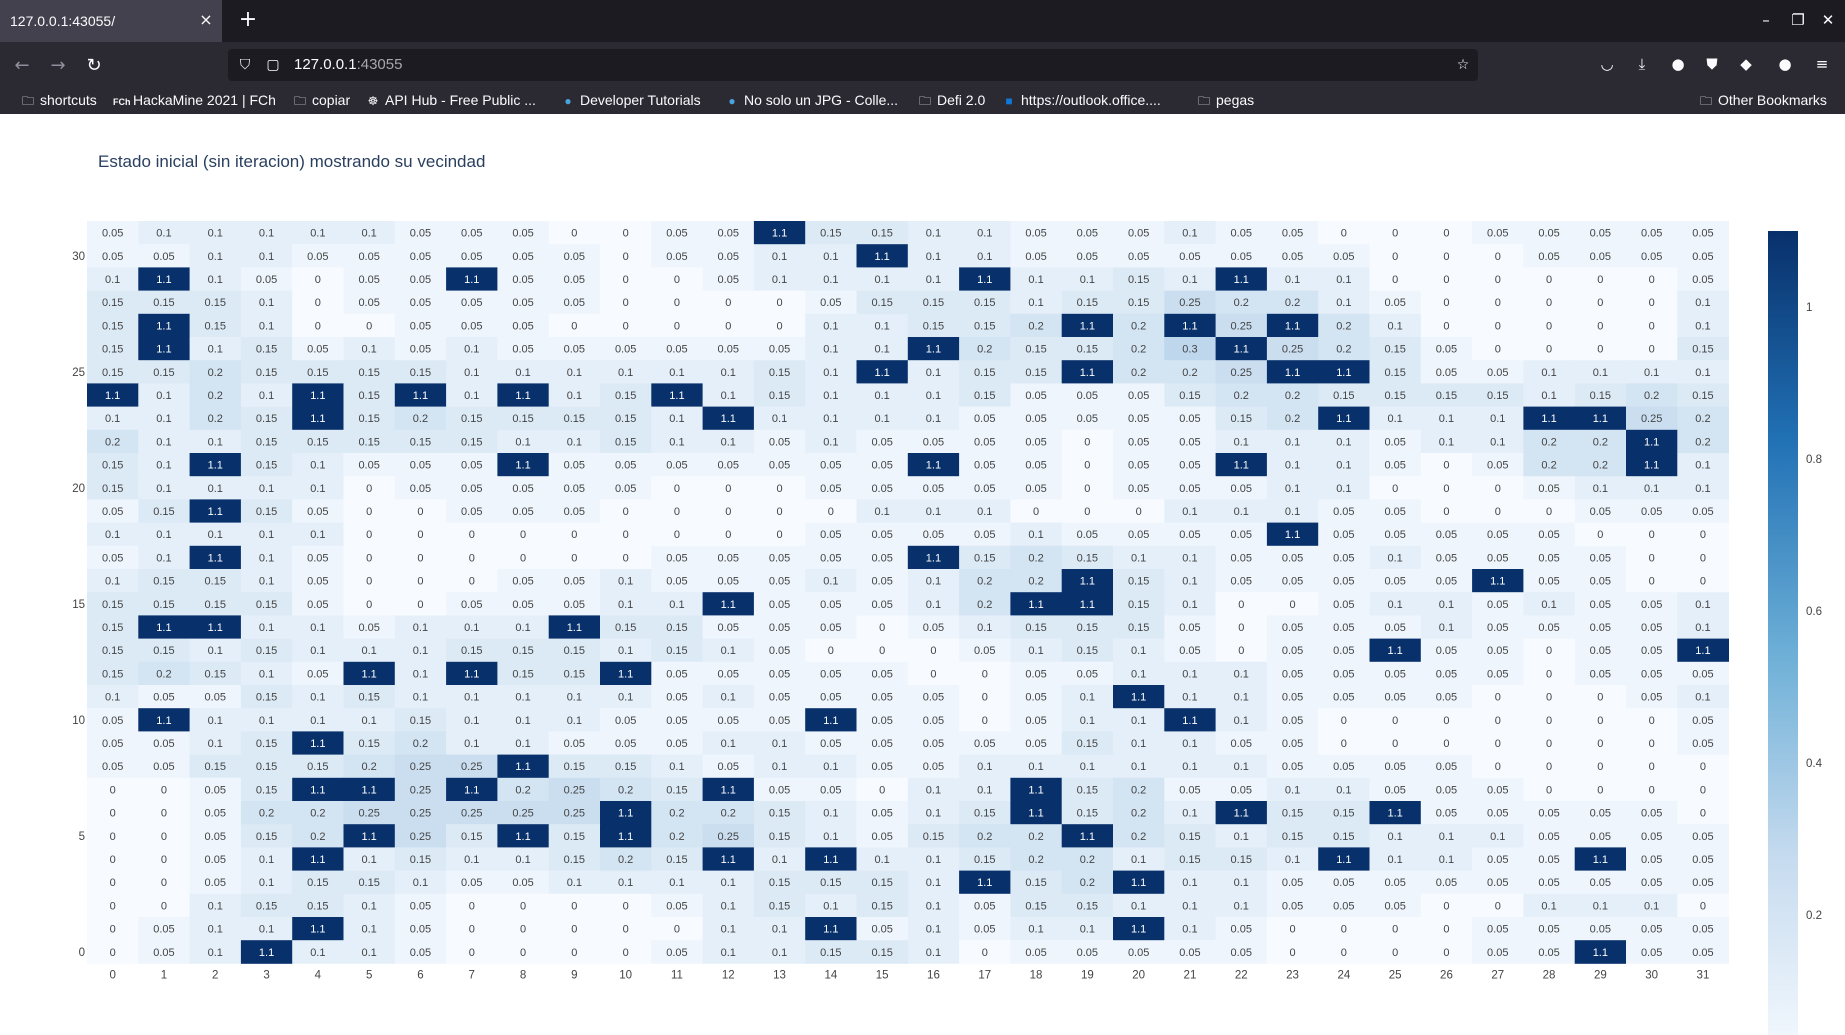  I want to click on window-close-icon: ✕, so click(1828, 20).